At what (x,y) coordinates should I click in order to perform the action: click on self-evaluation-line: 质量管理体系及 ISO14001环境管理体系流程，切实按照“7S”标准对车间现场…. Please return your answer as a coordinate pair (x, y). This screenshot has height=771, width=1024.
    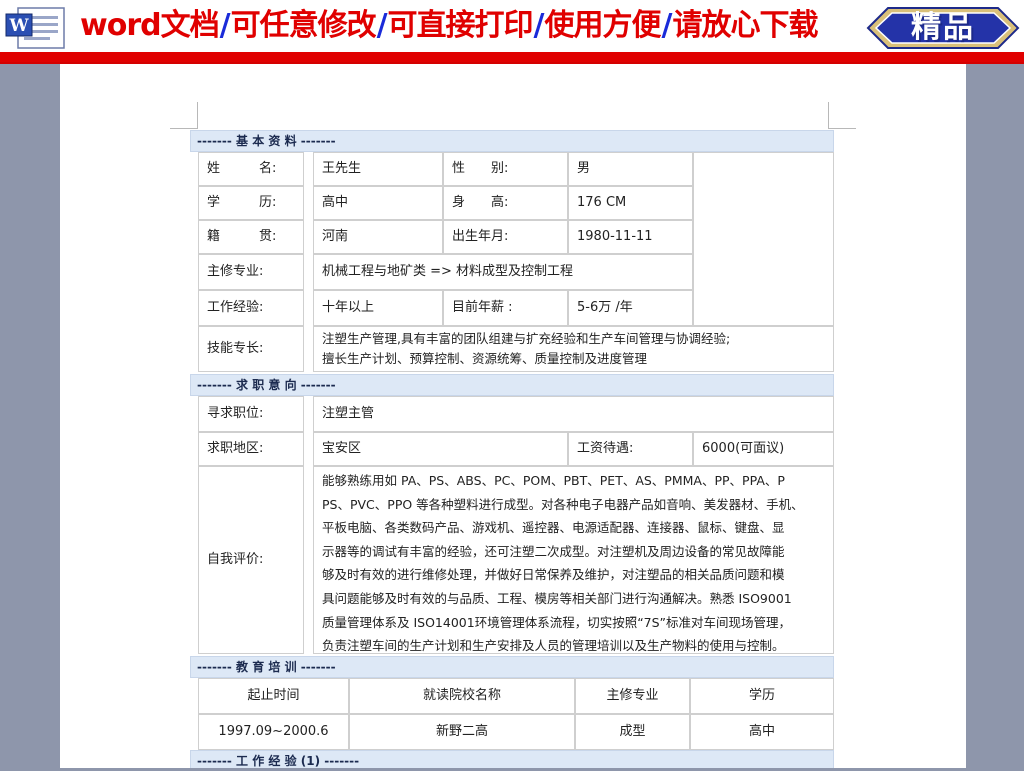
    Looking at the image, I should click on (557, 622).